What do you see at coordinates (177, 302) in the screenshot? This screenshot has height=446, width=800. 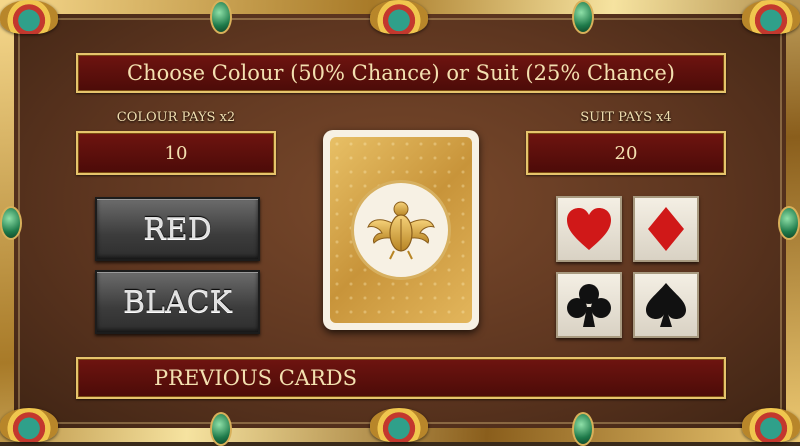 I see `black-button: BLACK` at bounding box center [177, 302].